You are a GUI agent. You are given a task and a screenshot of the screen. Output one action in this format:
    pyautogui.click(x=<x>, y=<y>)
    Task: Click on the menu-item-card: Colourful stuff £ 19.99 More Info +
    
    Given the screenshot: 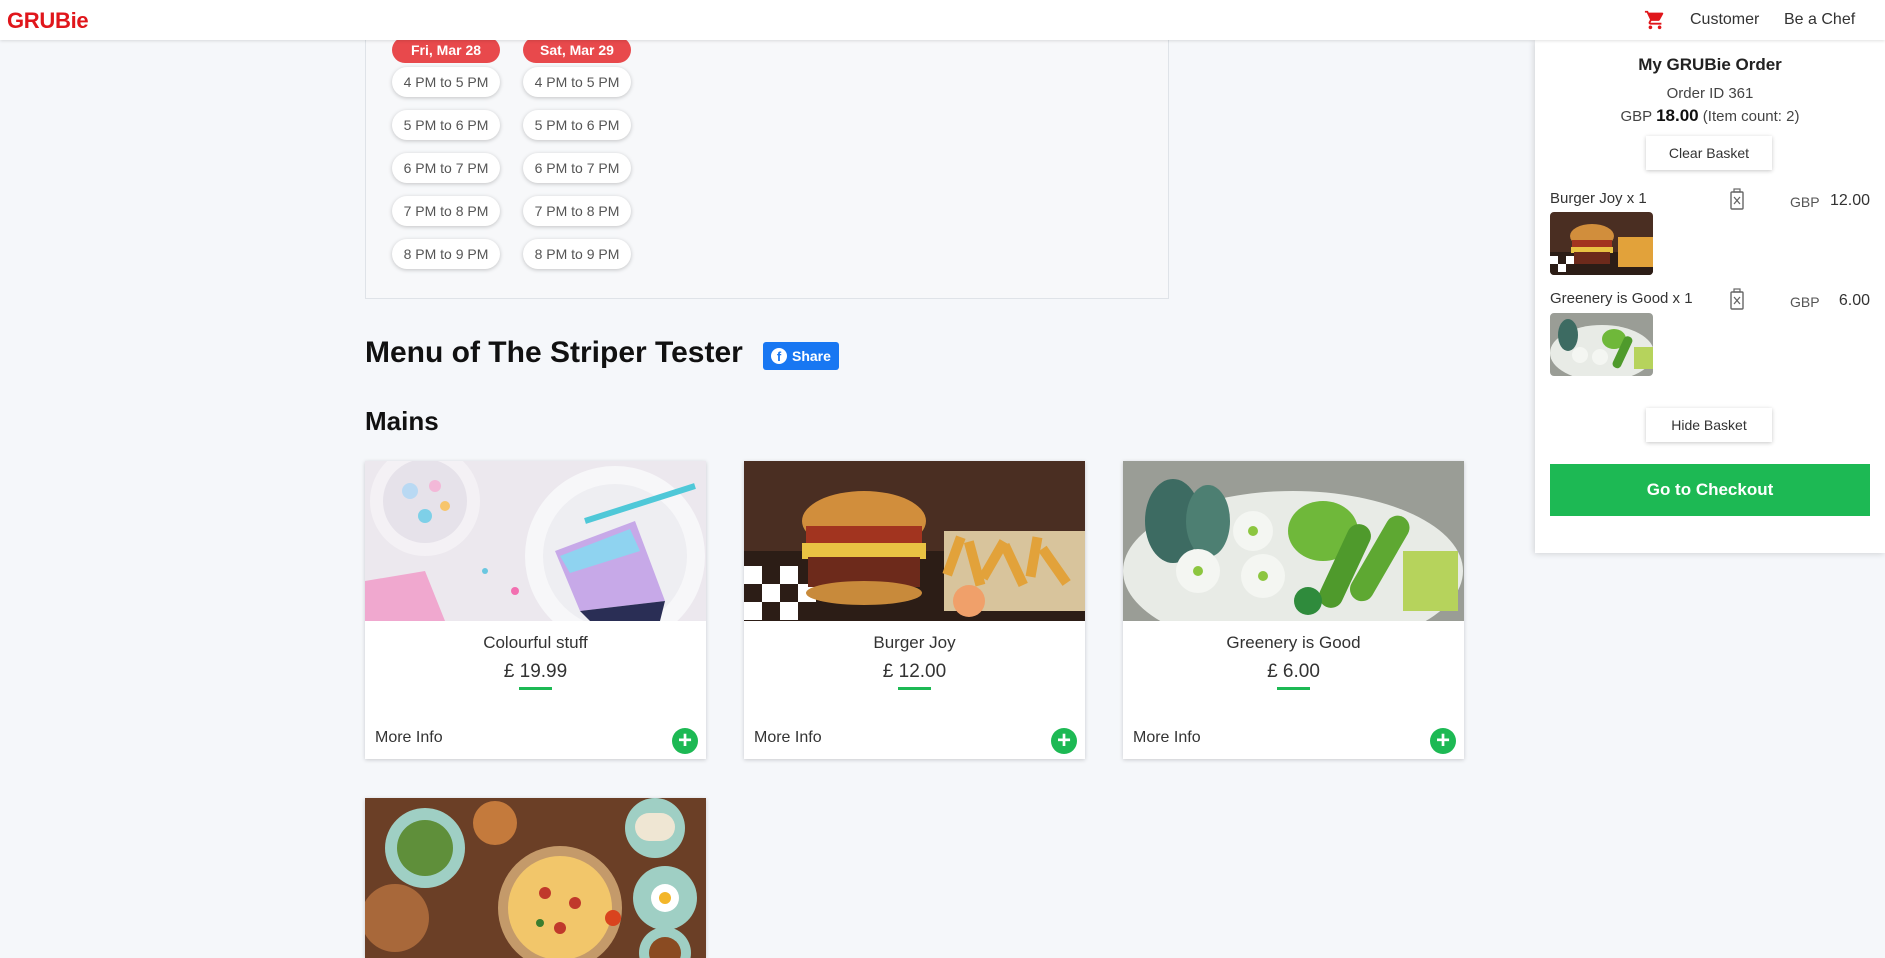 What is the action you would take?
    pyautogui.click(x=535, y=610)
    